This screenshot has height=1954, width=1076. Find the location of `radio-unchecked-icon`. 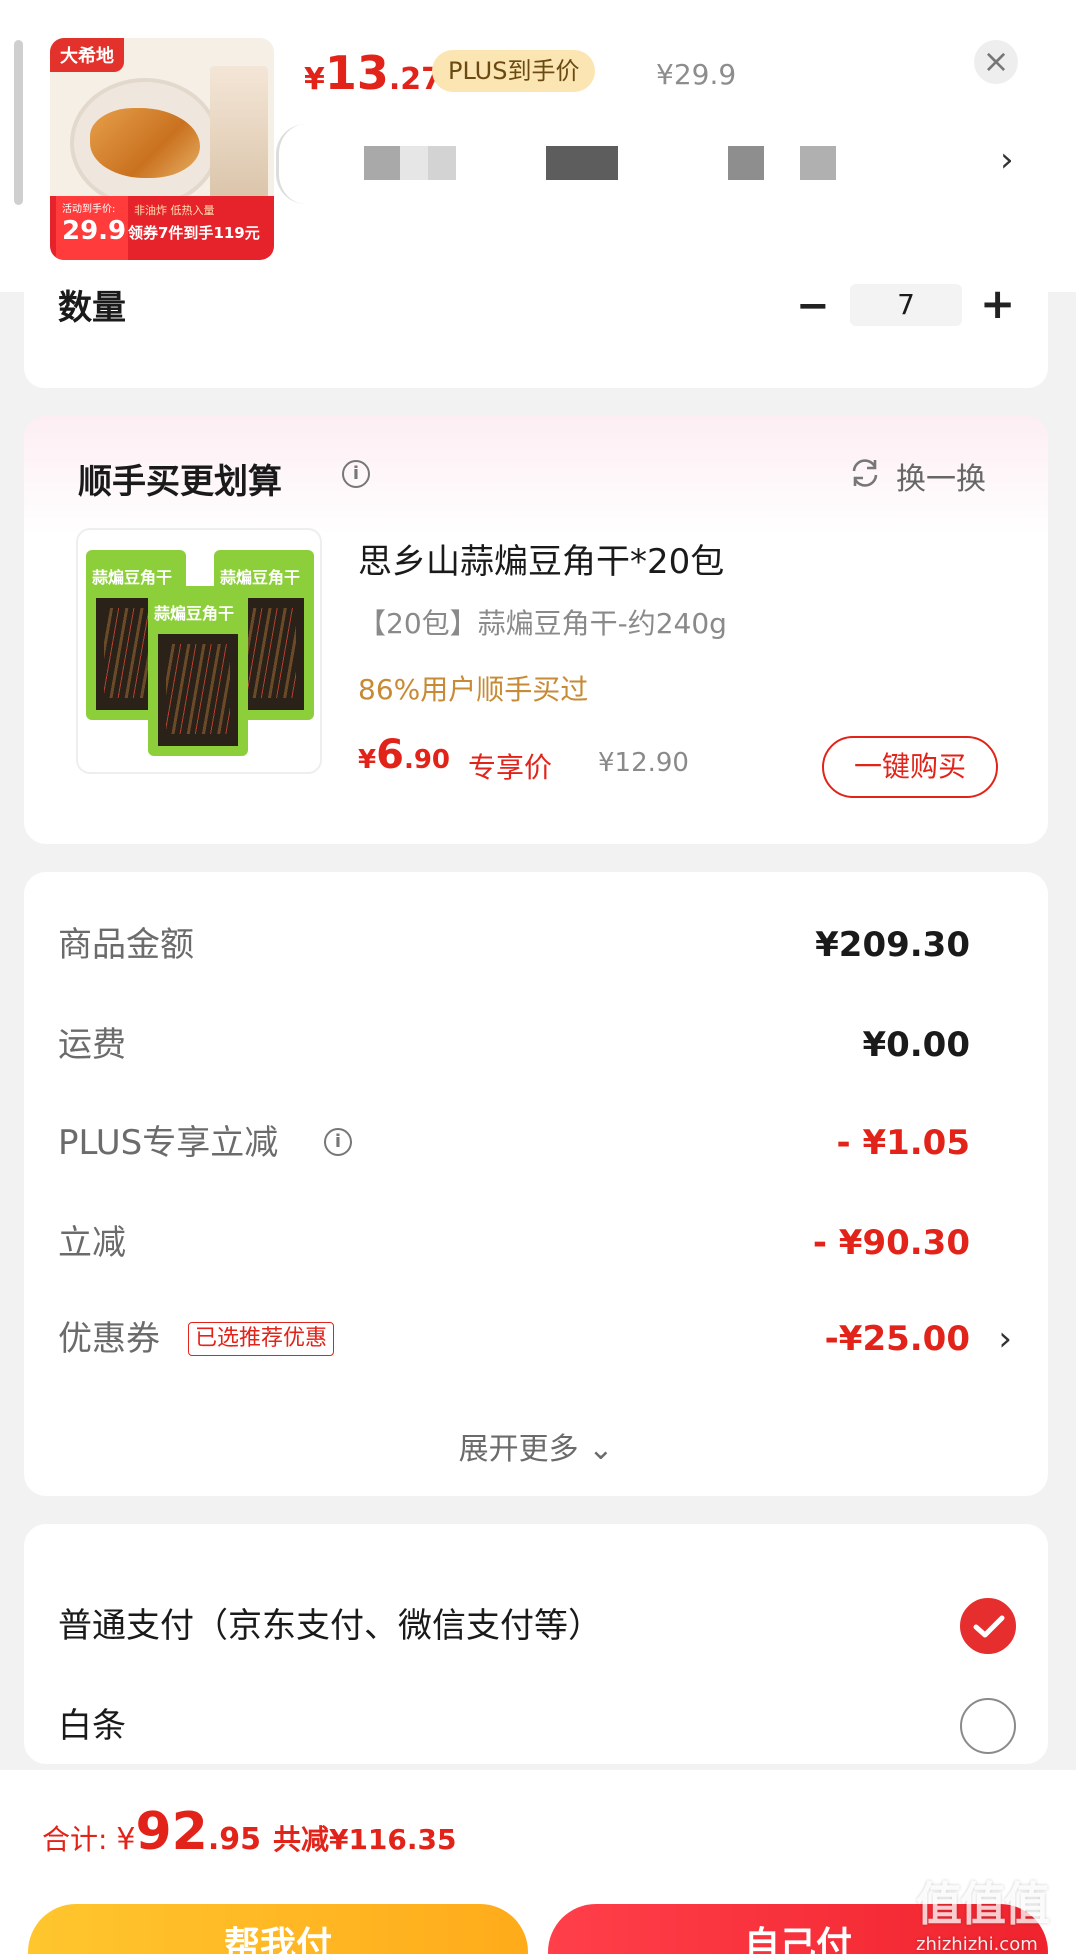

radio-unchecked-icon is located at coordinates (988, 1726).